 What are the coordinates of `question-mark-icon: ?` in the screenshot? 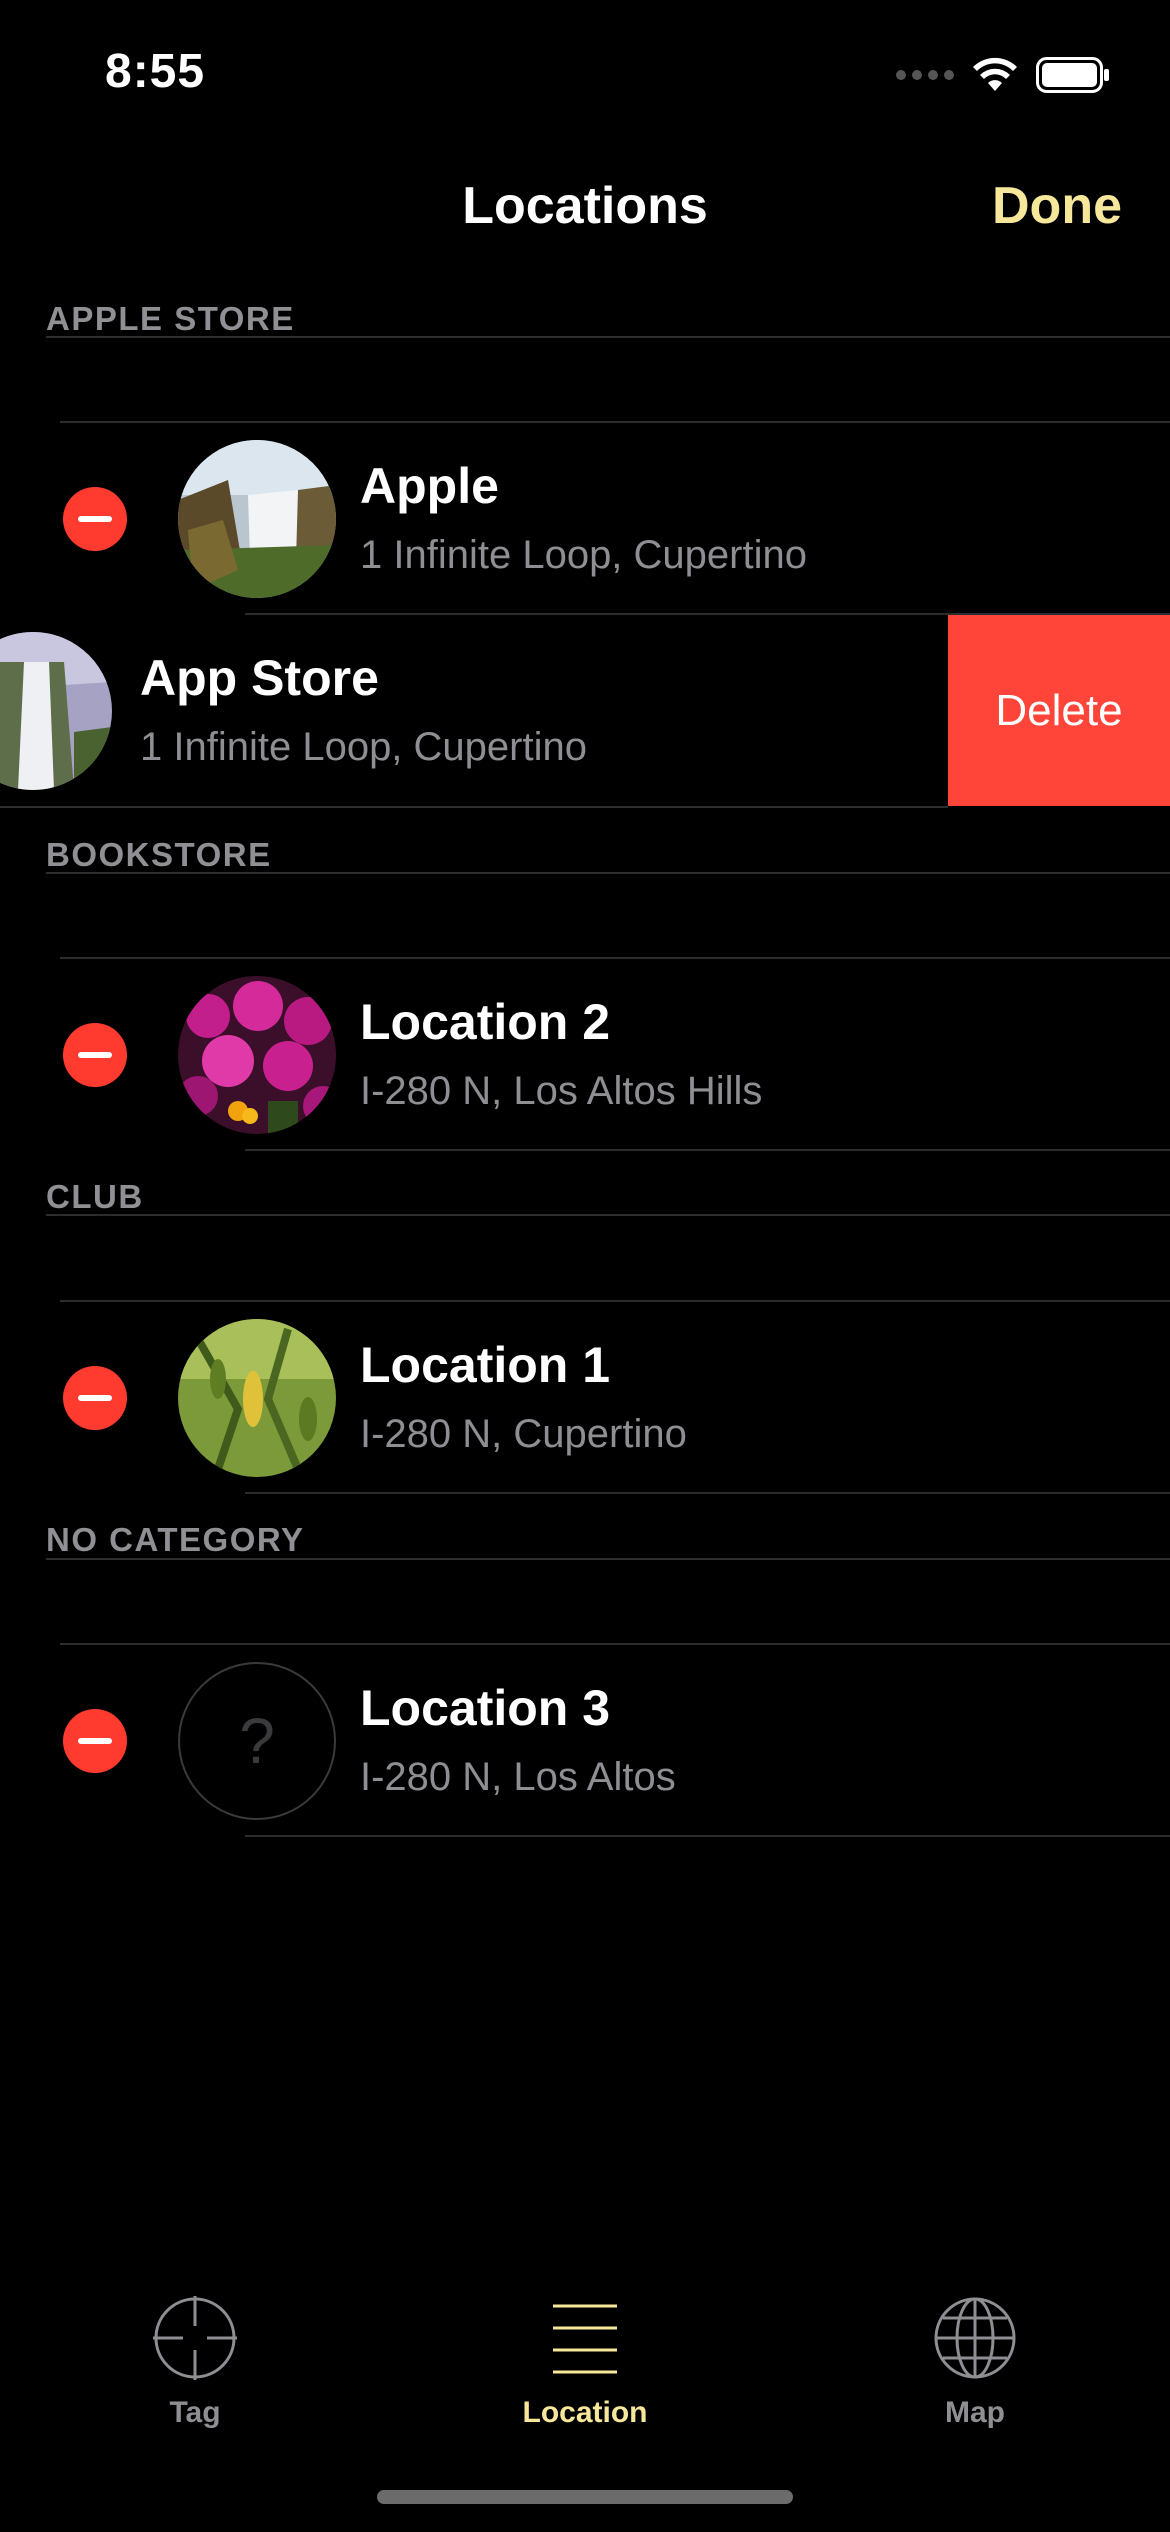 It's located at (257, 1741).